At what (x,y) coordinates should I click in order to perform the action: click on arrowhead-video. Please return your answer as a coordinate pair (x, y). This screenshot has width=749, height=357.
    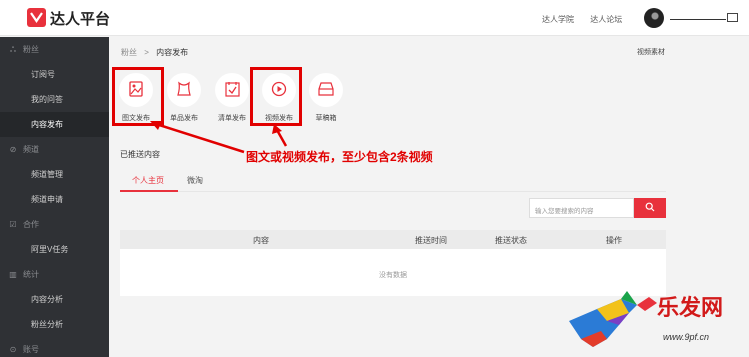
    Looking at the image, I should click on (277, 129).